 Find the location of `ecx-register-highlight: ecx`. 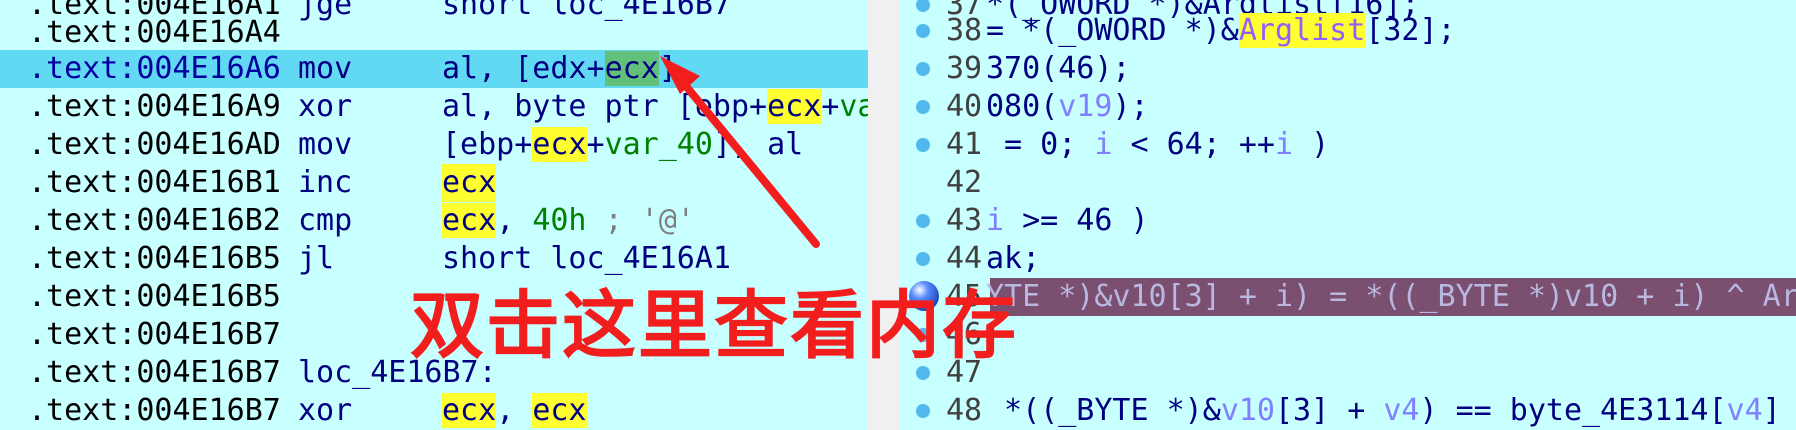

ecx-register-highlight: ecx is located at coordinates (631, 68).